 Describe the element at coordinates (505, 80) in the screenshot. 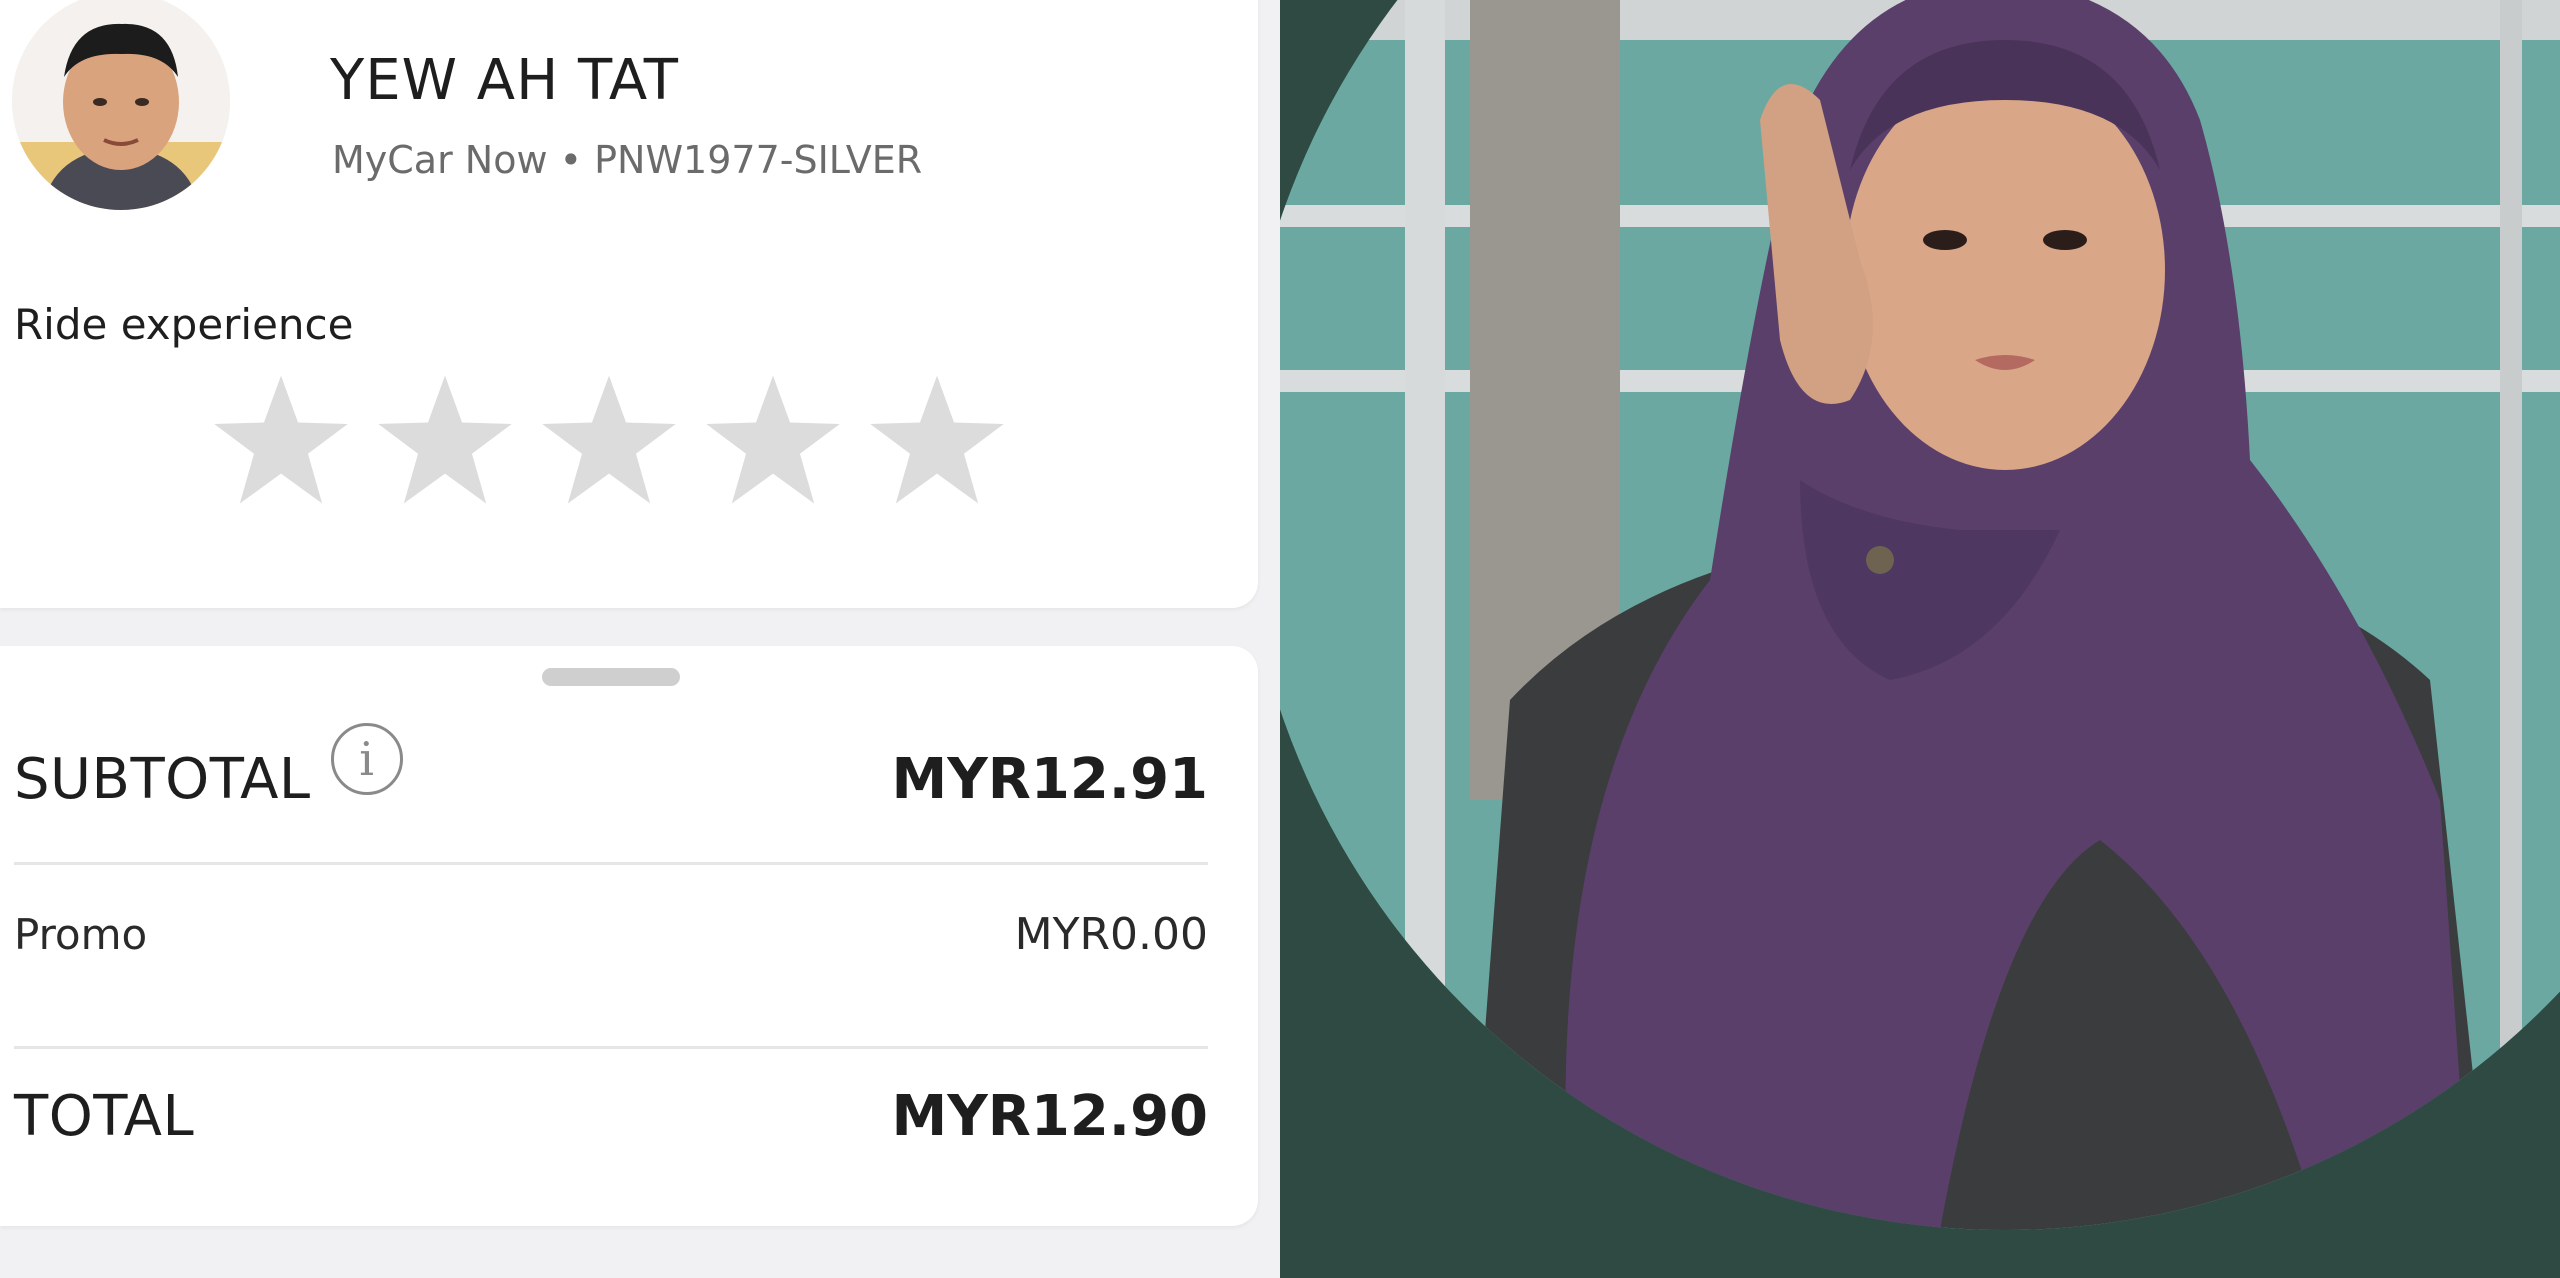

I see `driver-name: YEW AH TAT` at that location.